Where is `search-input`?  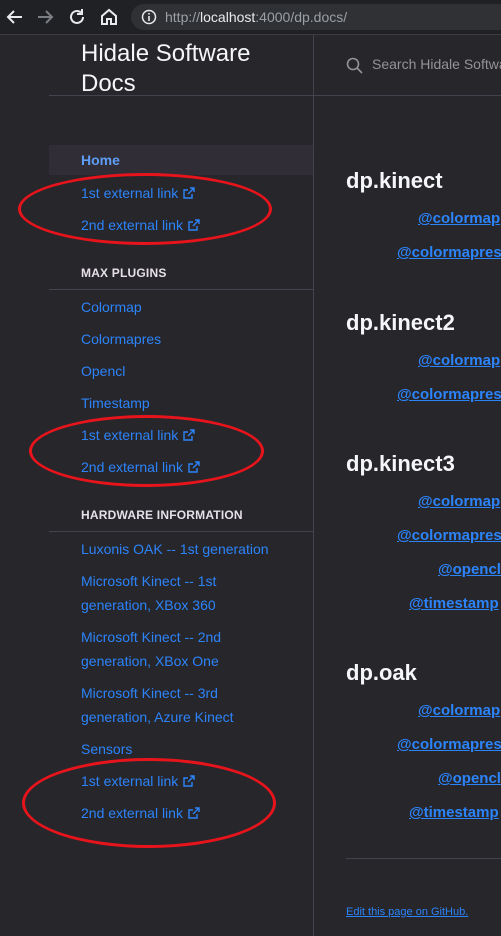 search-input is located at coordinates (435, 64).